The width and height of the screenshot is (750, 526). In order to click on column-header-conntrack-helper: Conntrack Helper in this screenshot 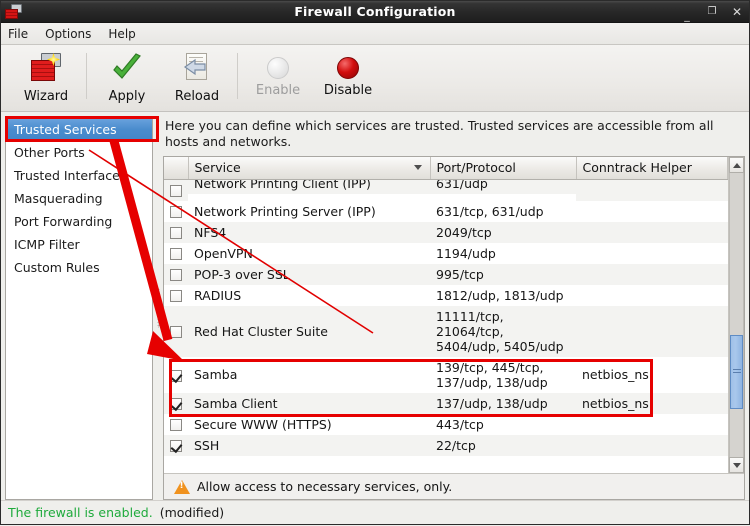, I will do `click(652, 168)`.